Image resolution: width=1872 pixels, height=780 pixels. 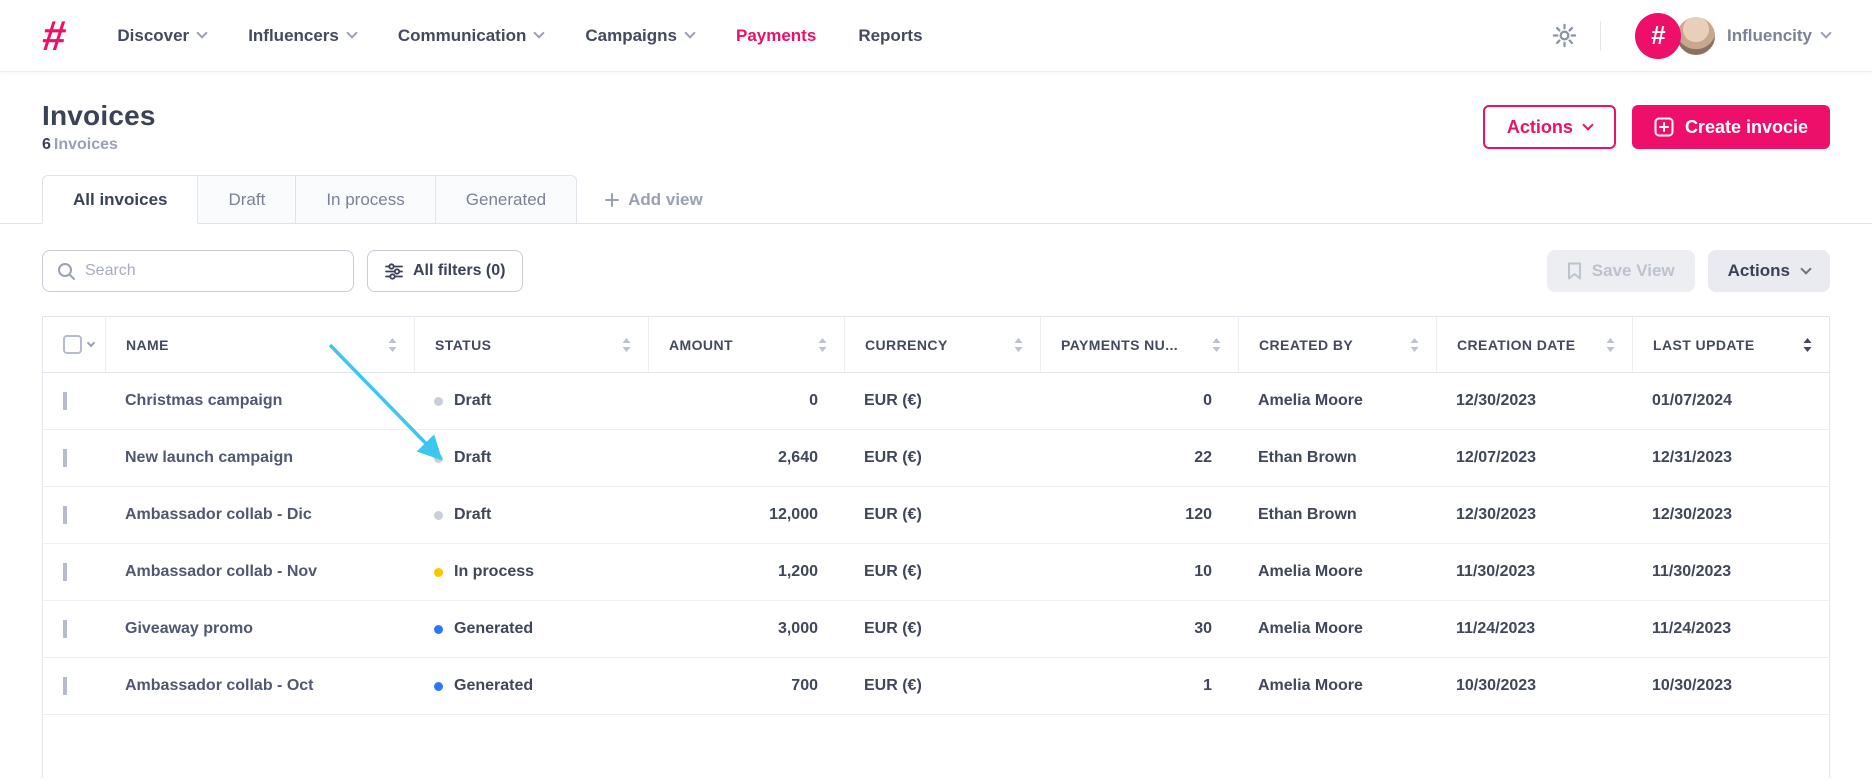 I want to click on column-header-name: NAME, so click(x=259, y=344).